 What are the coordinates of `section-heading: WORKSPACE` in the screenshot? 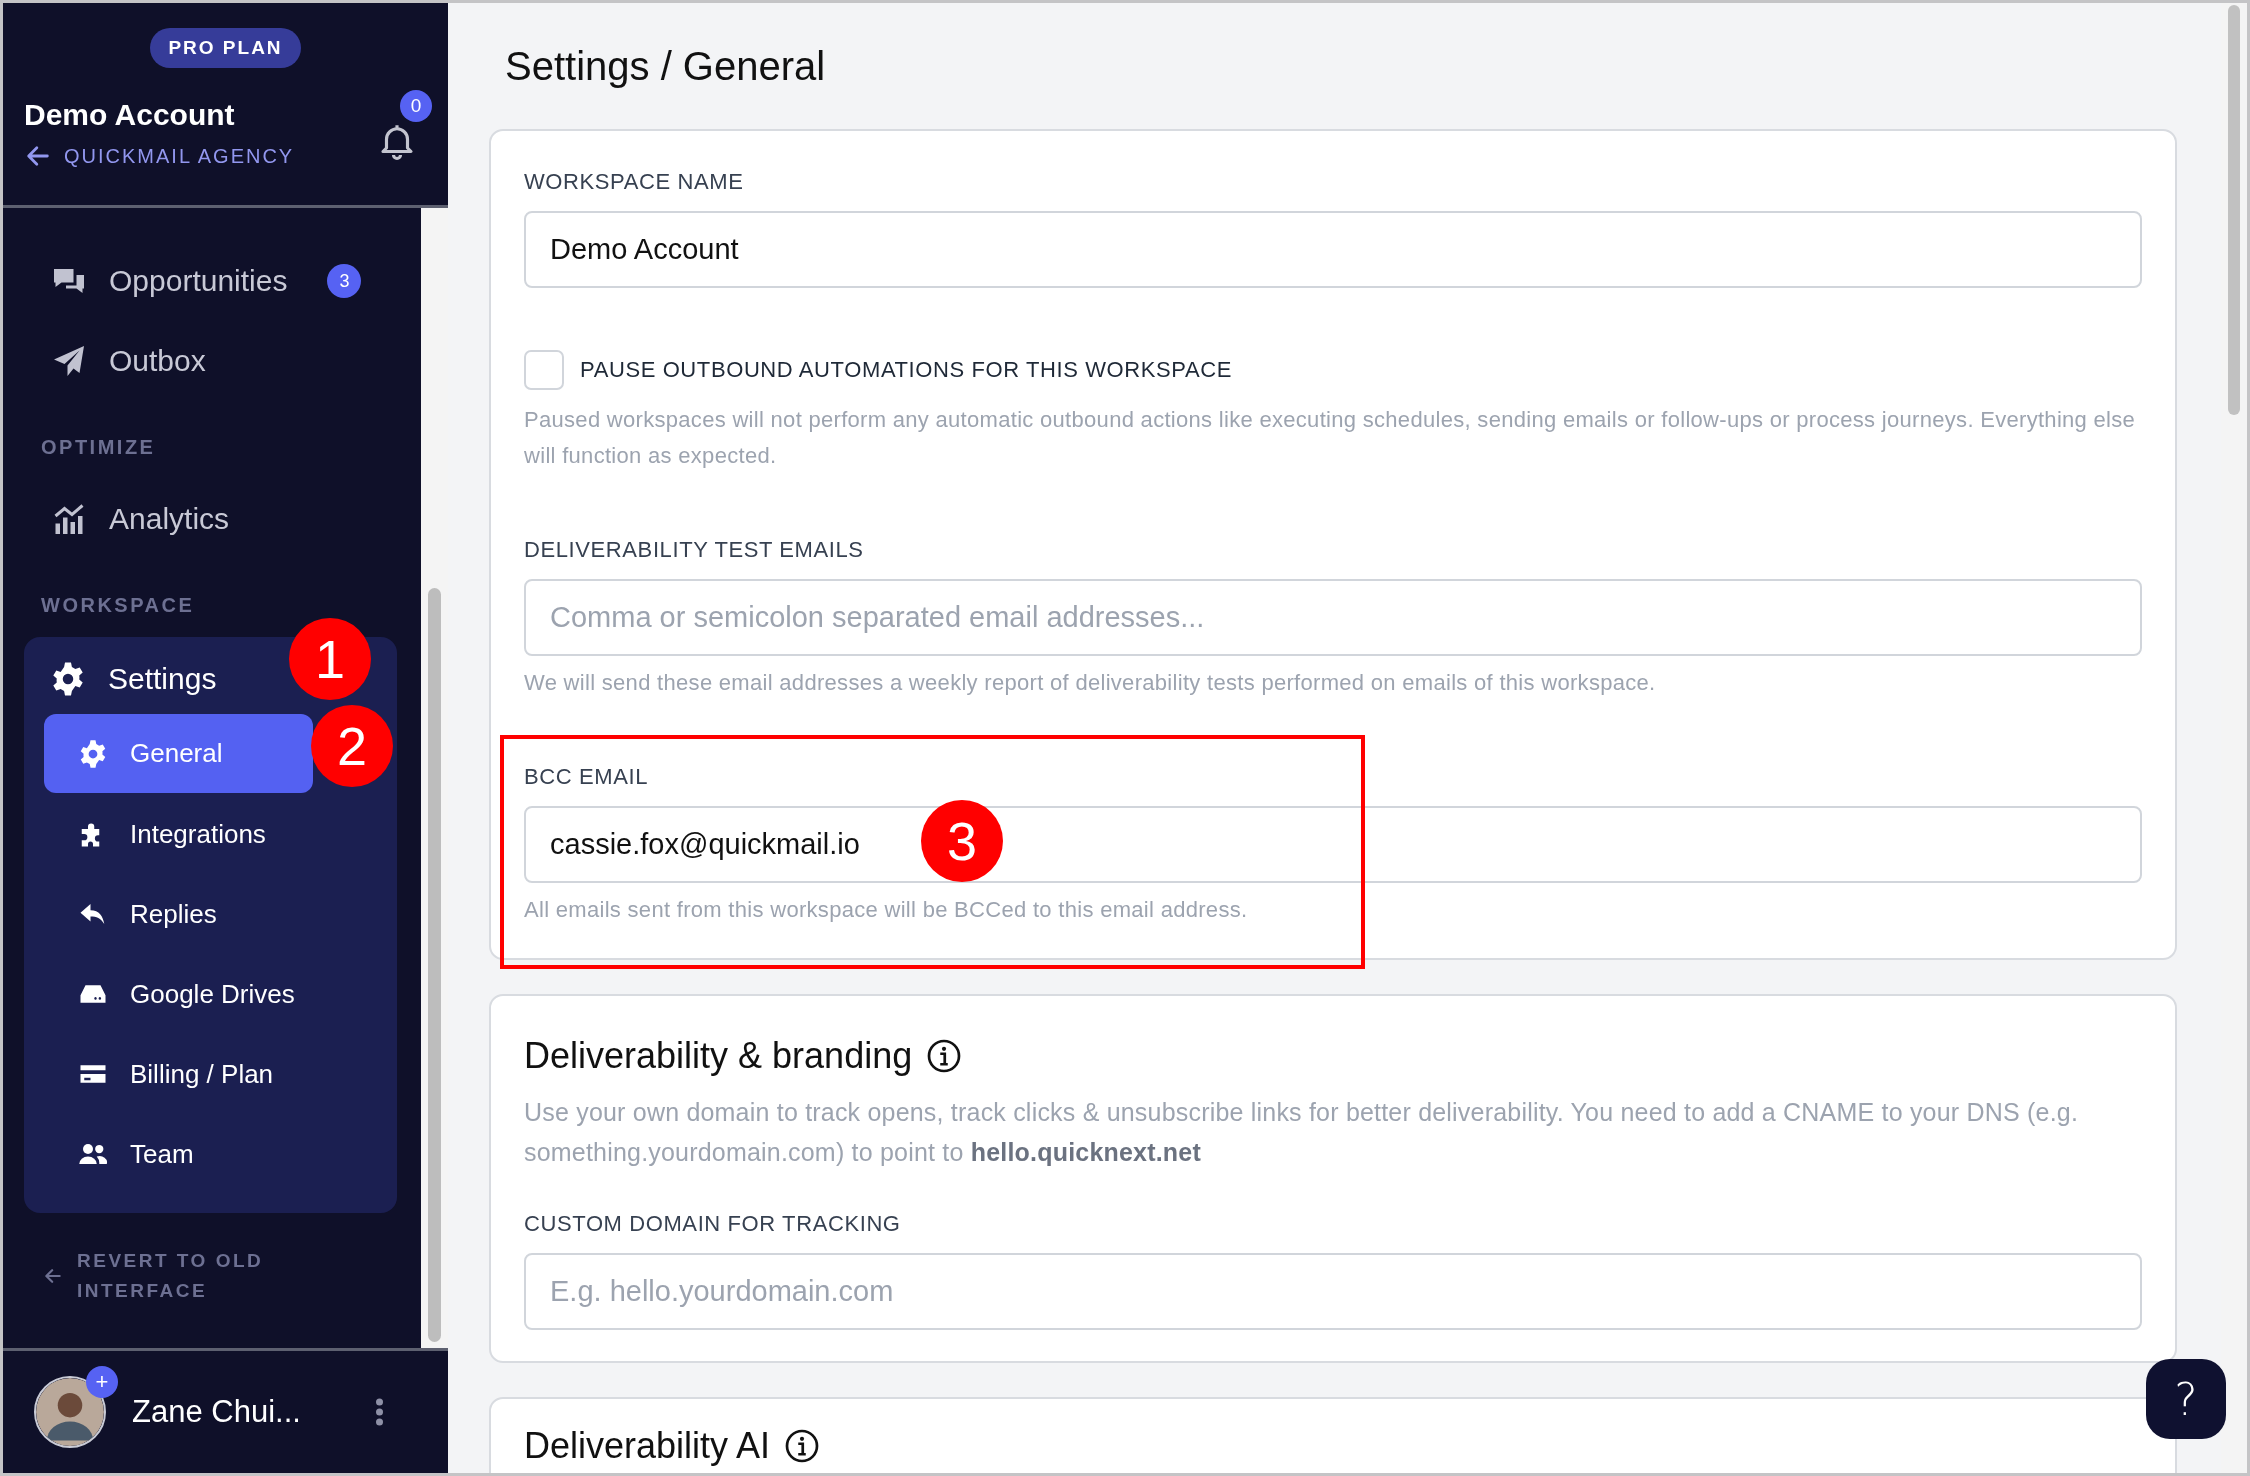 It's located at (118, 605).